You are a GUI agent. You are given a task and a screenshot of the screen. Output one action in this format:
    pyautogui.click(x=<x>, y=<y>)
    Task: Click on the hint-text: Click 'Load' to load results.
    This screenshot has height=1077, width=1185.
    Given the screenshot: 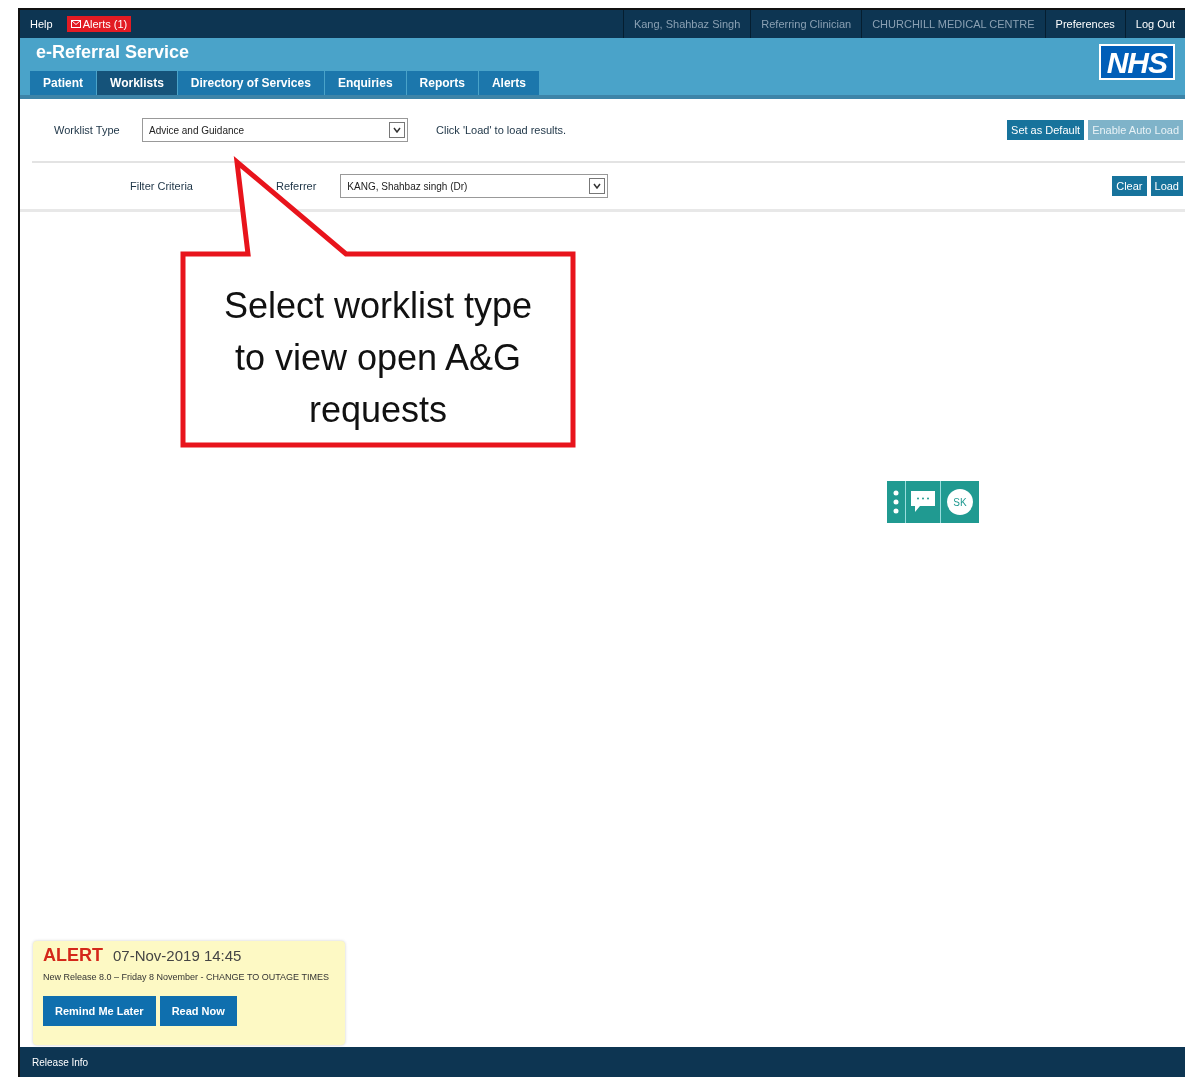 What is the action you would take?
    pyautogui.click(x=501, y=130)
    